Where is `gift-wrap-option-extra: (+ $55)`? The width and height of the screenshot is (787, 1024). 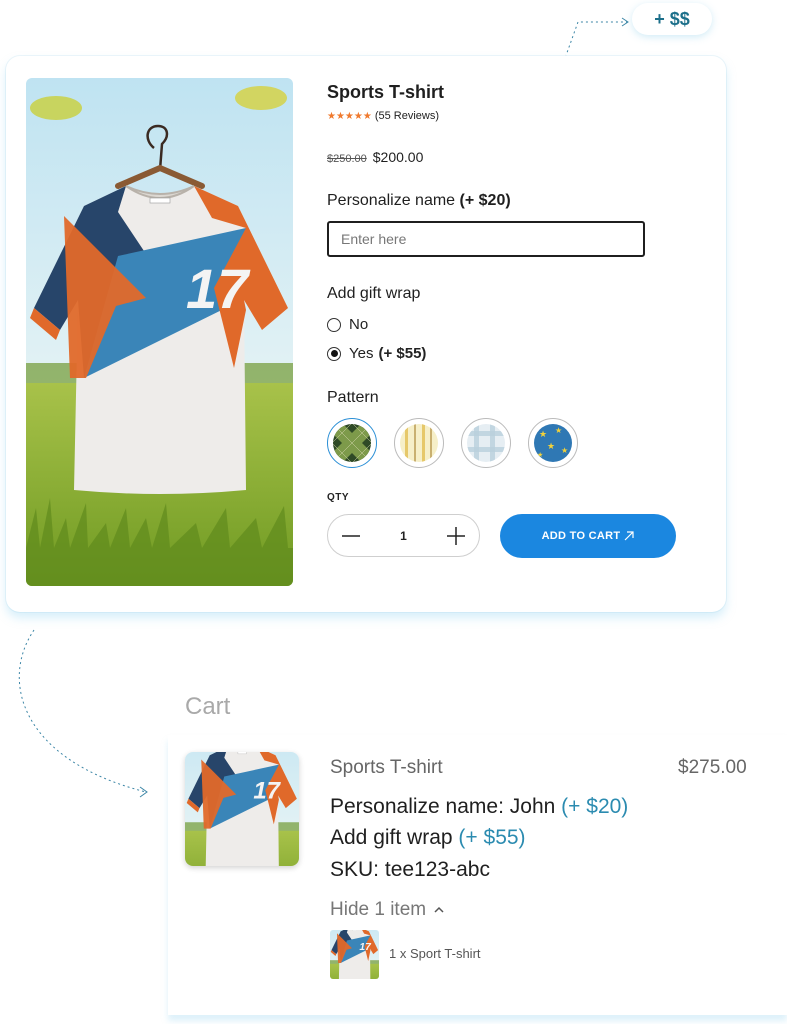
gift-wrap-option-extra: (+ $55) is located at coordinates (402, 353).